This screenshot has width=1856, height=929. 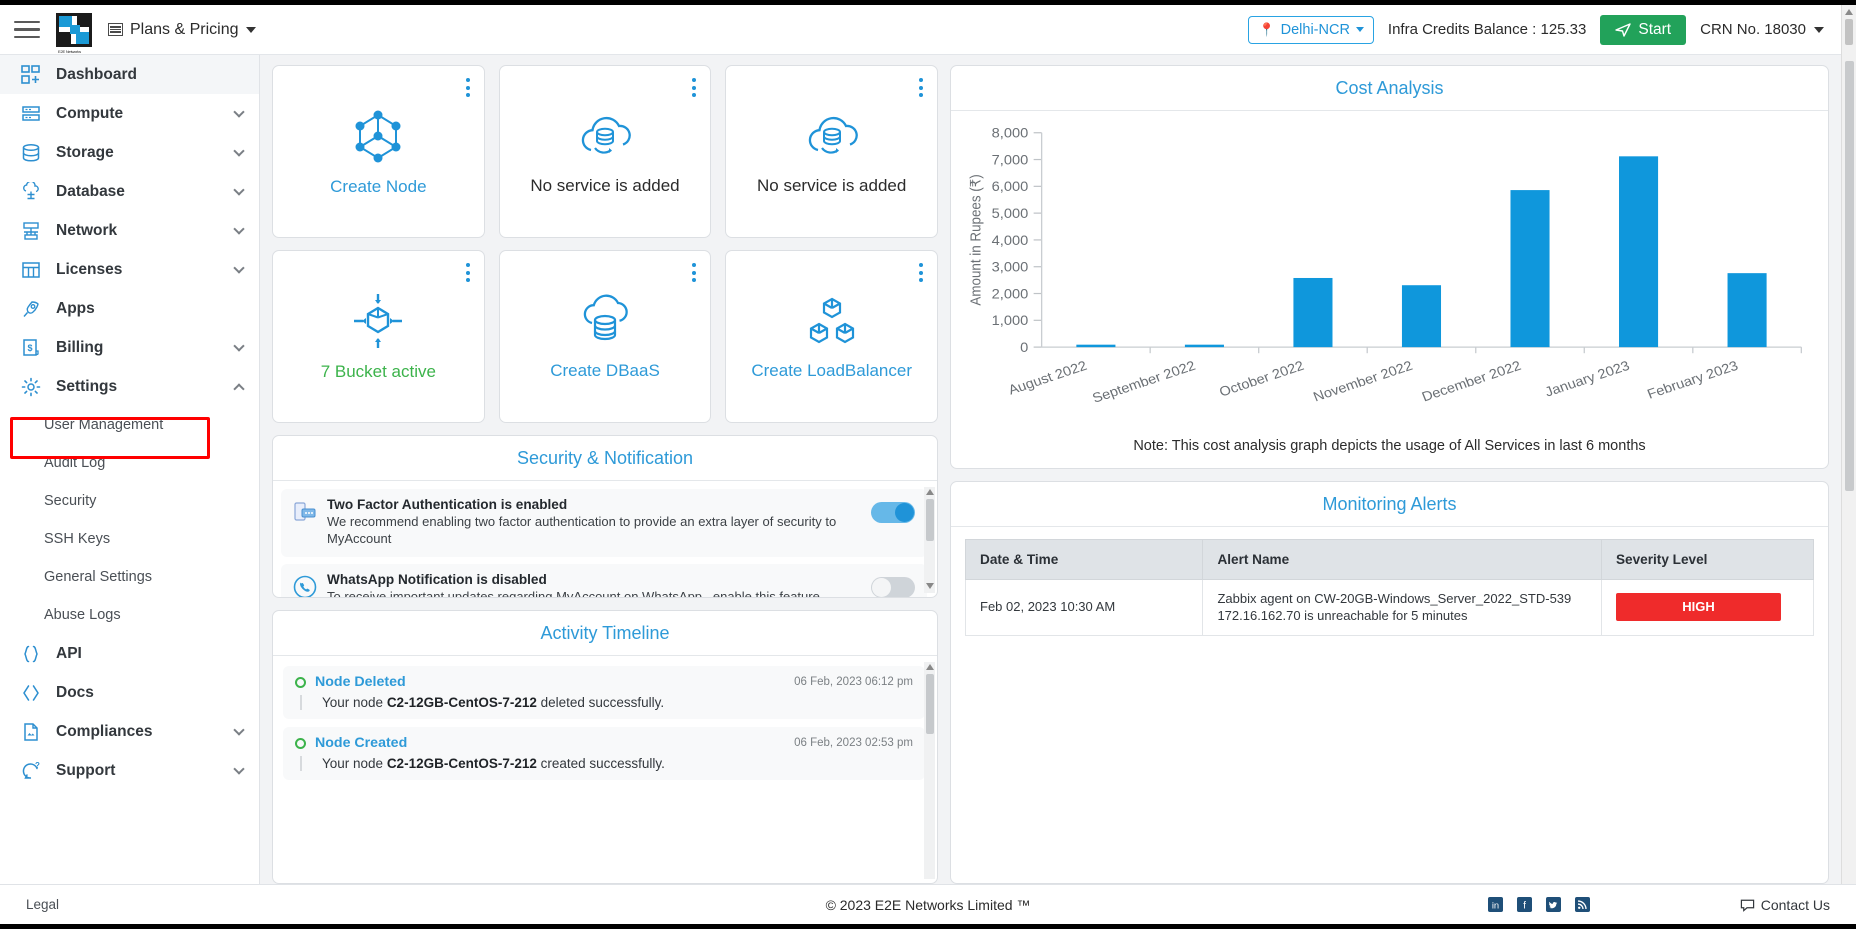 What do you see at coordinates (1553, 904) in the screenshot?
I see `twitter-icon` at bounding box center [1553, 904].